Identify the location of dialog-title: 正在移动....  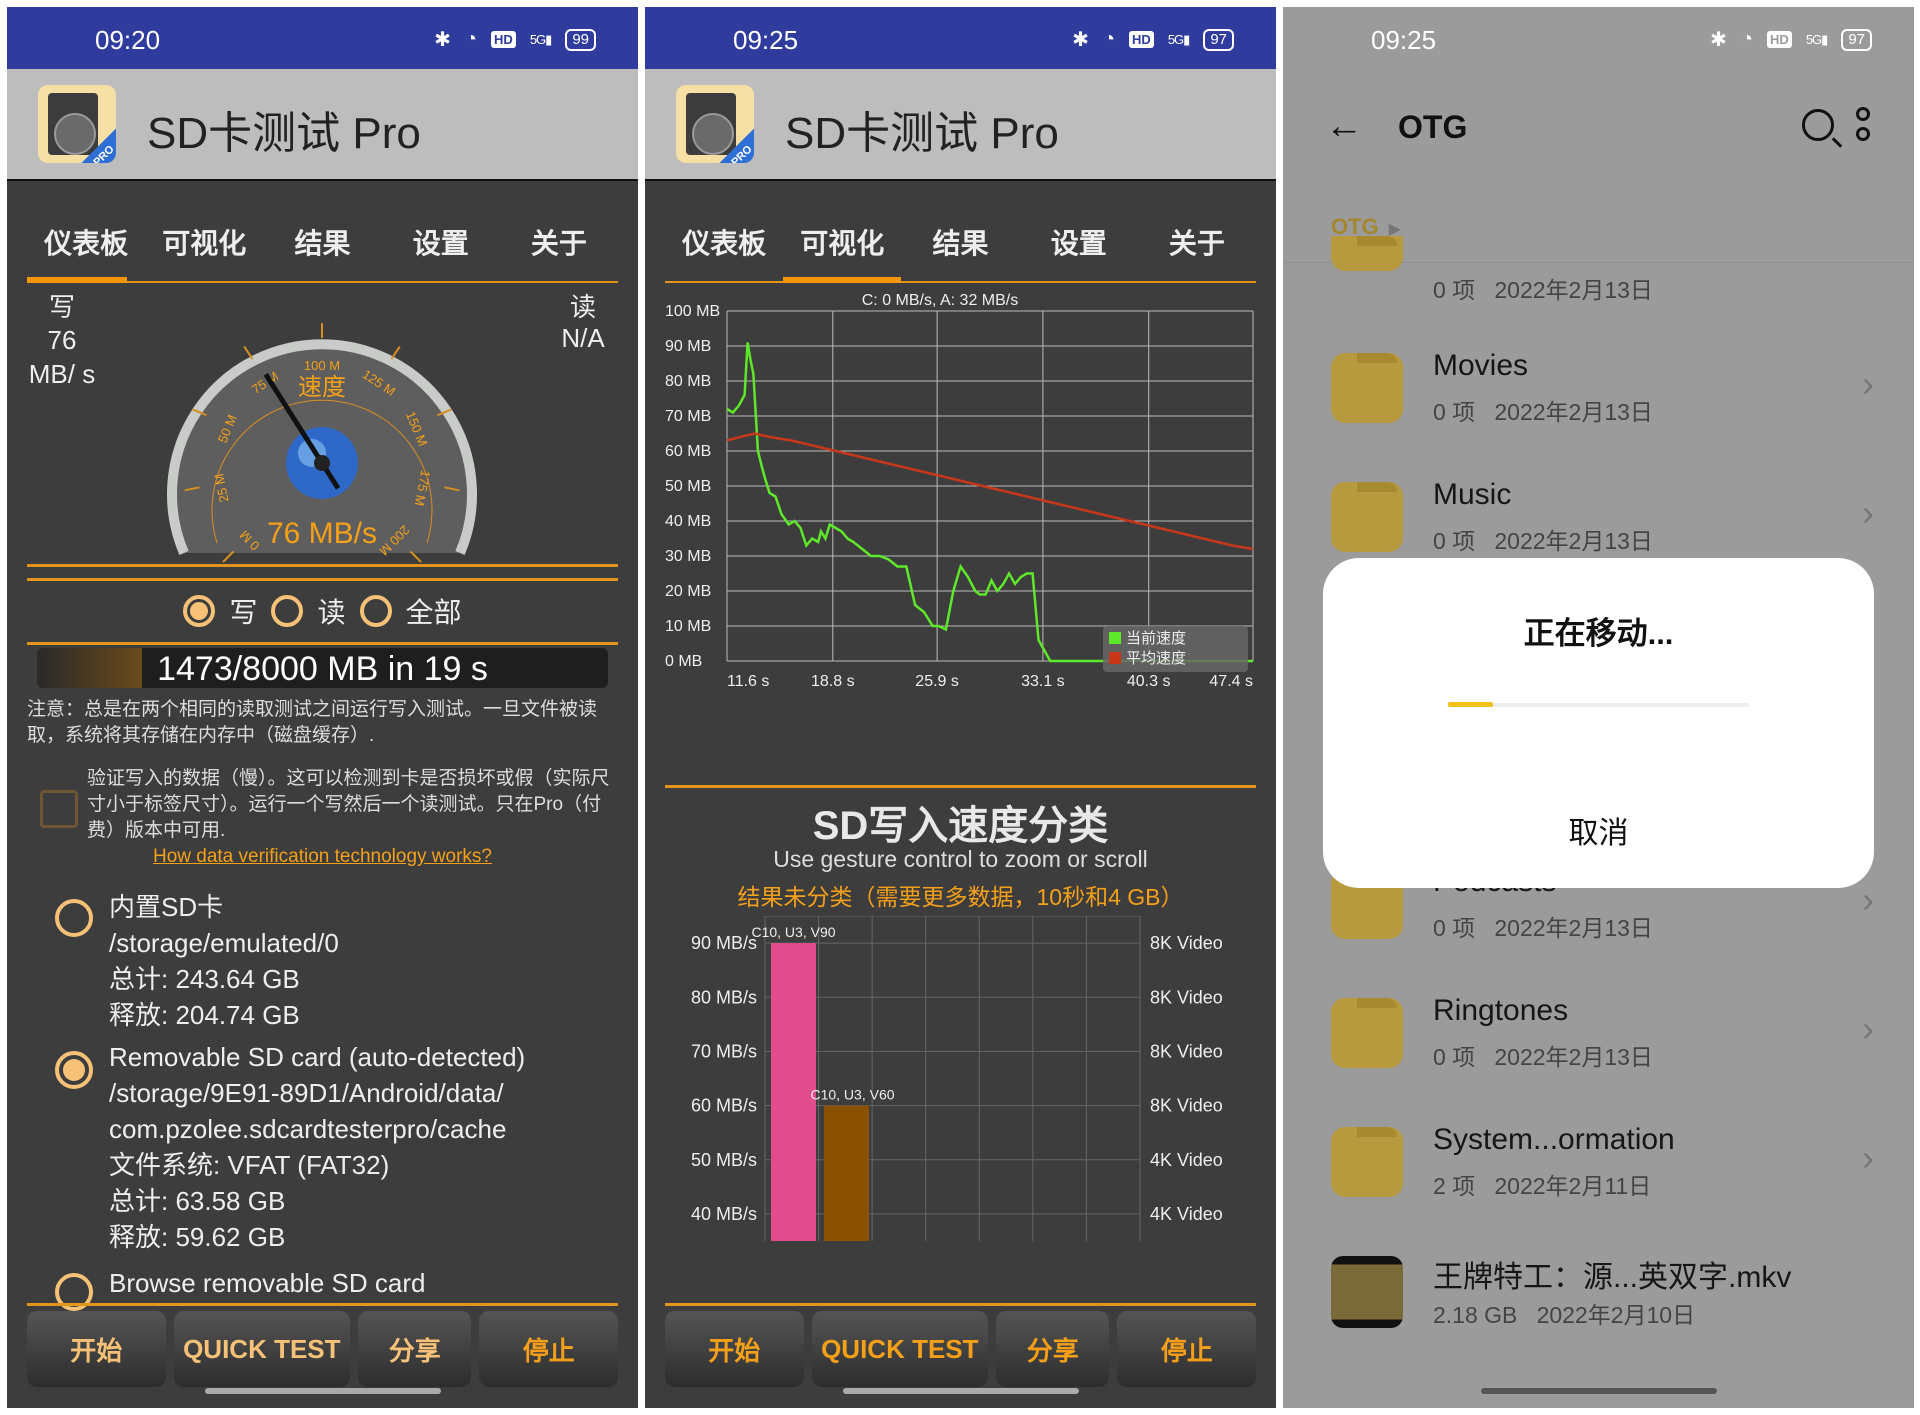
(1598, 633).